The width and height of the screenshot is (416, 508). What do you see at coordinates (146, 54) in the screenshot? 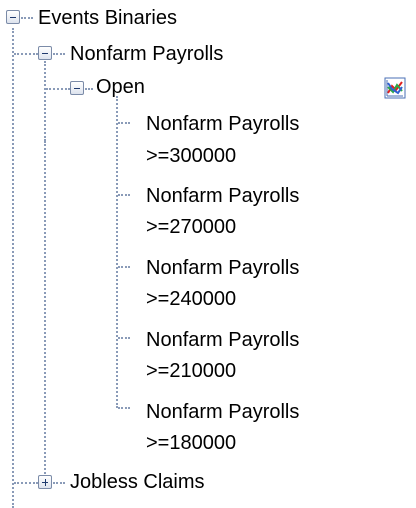
I see `tree-node-nonfarm-payrolls: Nonfarm Payrolls` at bounding box center [146, 54].